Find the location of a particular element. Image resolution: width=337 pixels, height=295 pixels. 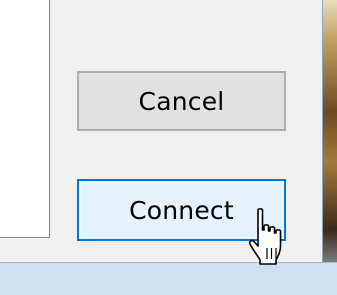

cancel-button: Cancel is located at coordinates (181, 101).